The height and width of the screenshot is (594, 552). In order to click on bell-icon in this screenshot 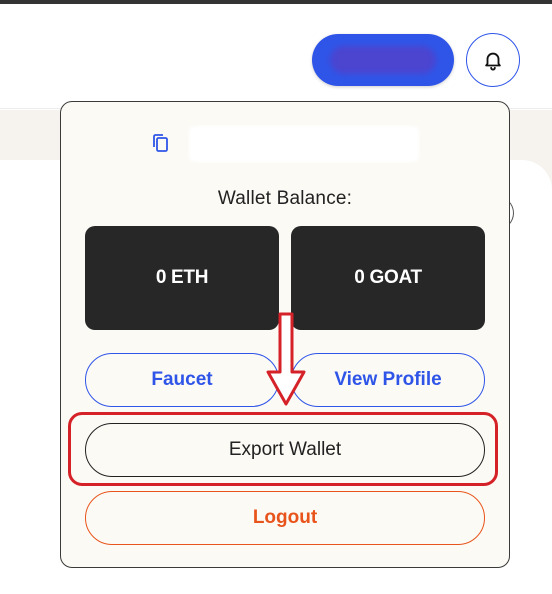, I will do `click(493, 61)`.